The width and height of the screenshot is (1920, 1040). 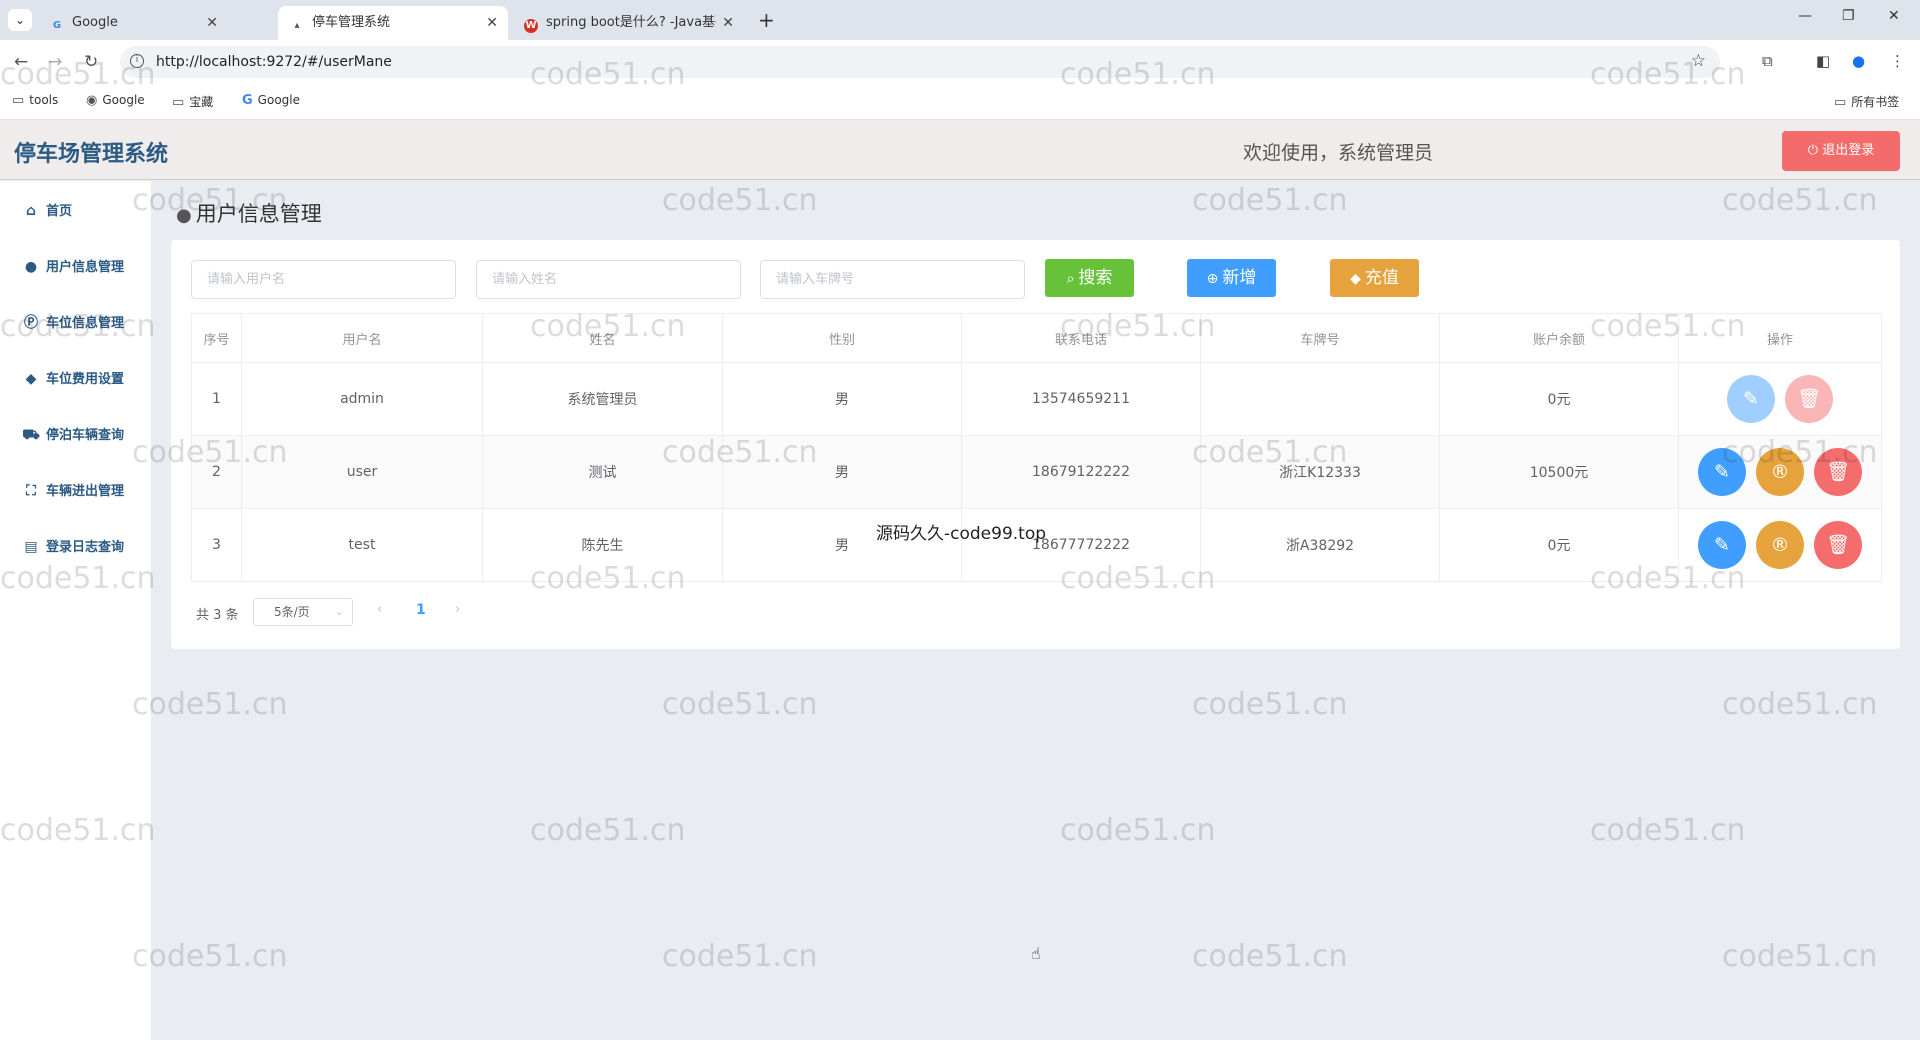 What do you see at coordinates (217, 615) in the screenshot?
I see `pagination-total: 共 3 条` at bounding box center [217, 615].